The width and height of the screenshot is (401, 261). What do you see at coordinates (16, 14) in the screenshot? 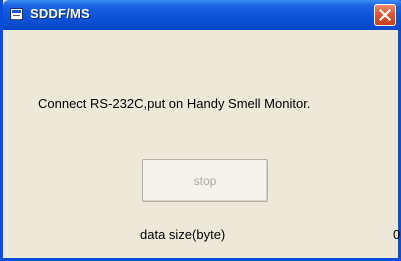
I see `window-app-icon` at bounding box center [16, 14].